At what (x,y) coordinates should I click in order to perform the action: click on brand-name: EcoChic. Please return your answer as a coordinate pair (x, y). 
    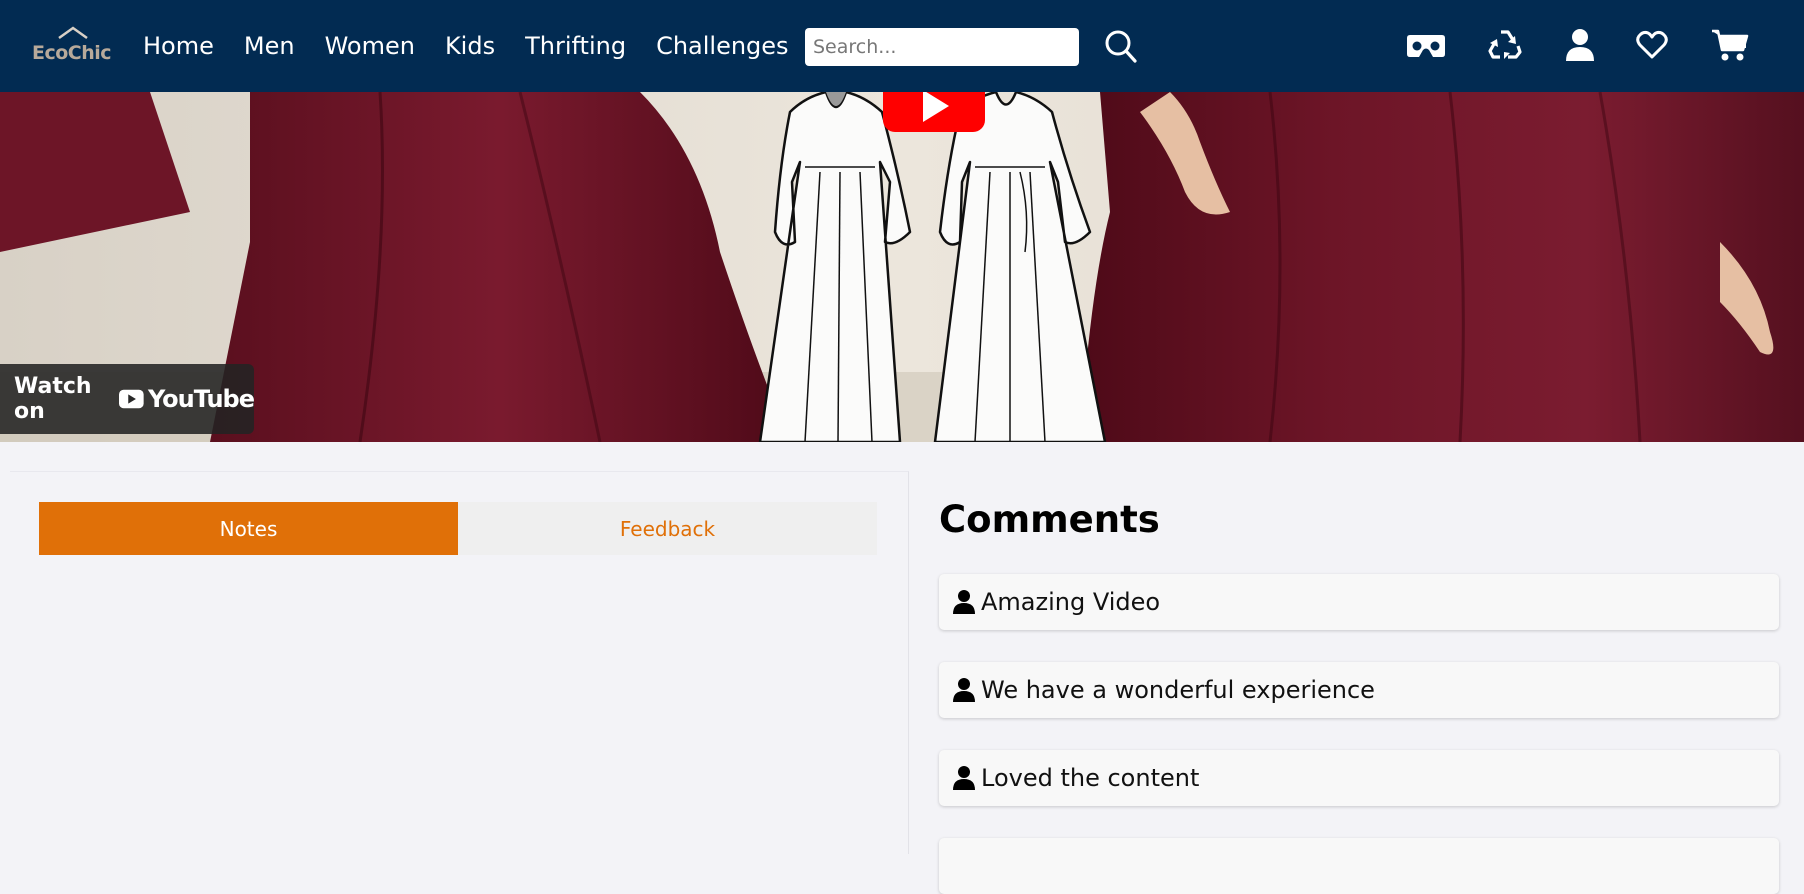
    Looking at the image, I should click on (72, 53).